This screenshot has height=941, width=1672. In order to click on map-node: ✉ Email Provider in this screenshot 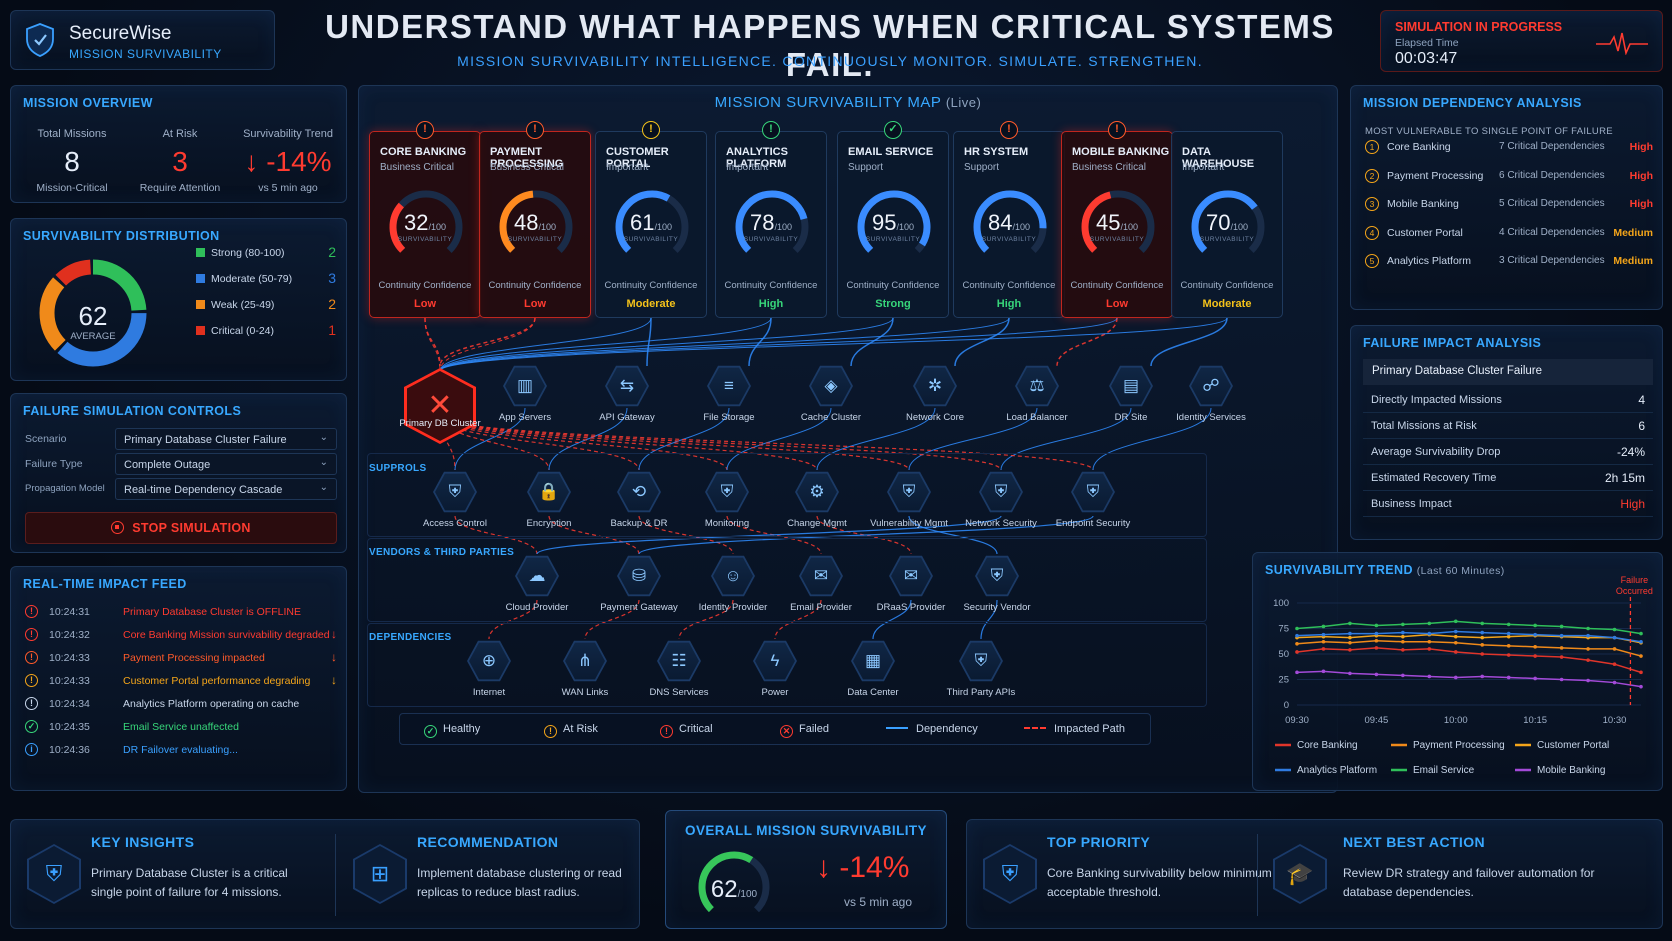, I will do `click(821, 583)`.